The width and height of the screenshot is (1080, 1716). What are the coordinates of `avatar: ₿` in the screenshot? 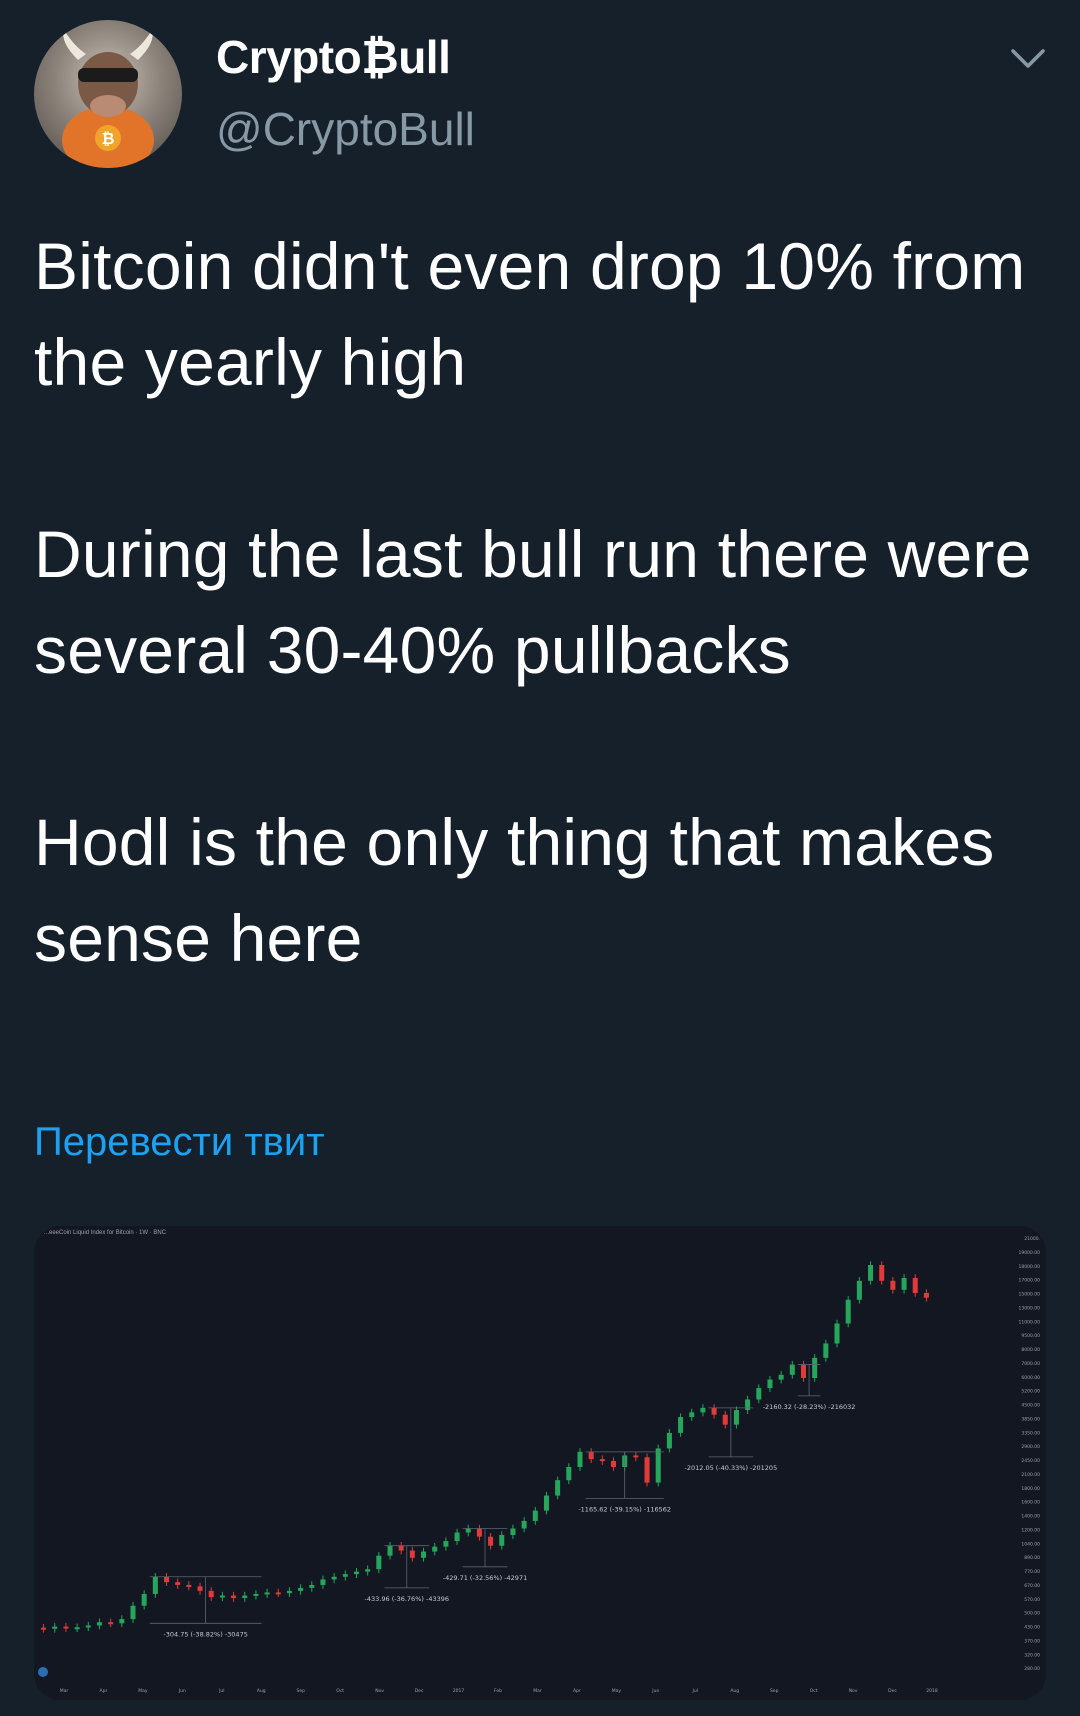 It's located at (108, 94).